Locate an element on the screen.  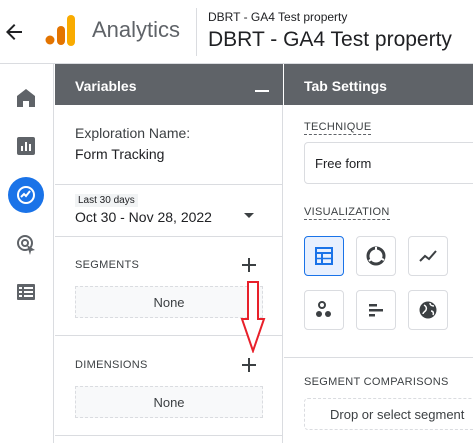
visualization-label: VISUALIZATION is located at coordinates (347, 213).